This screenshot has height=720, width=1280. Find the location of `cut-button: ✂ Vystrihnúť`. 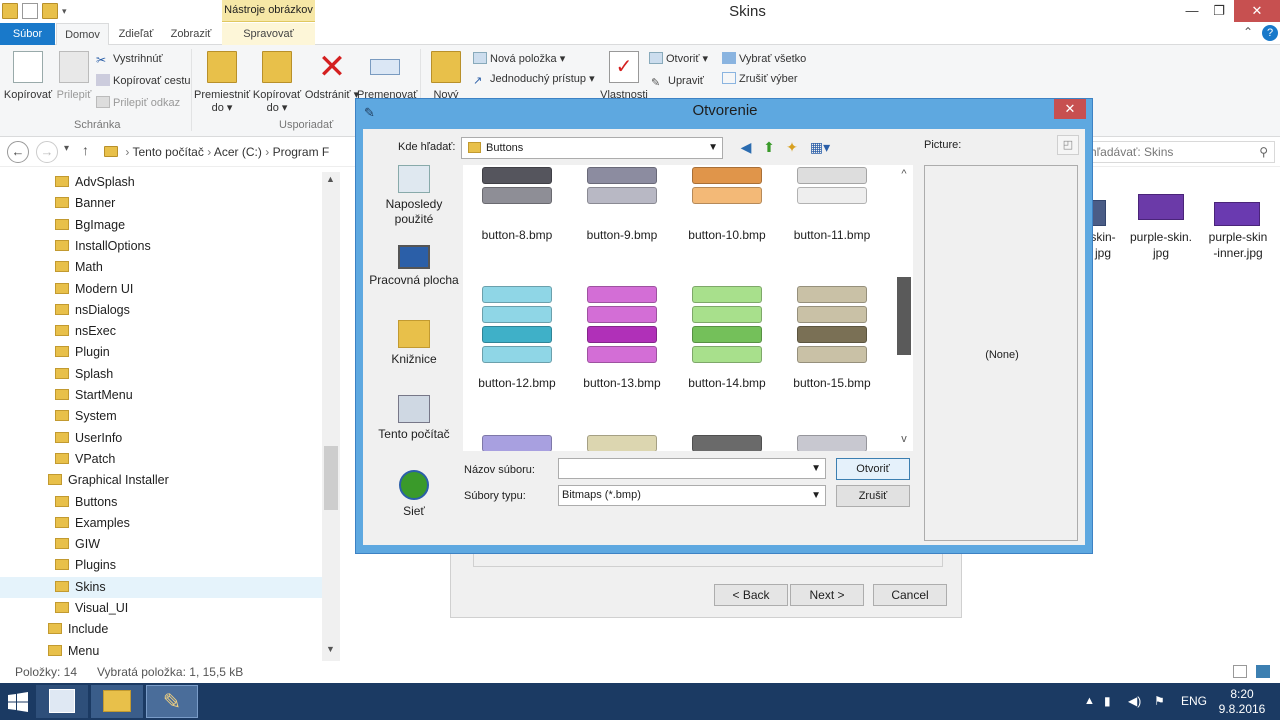

cut-button: ✂ Vystrihnúť is located at coordinates (129, 59).